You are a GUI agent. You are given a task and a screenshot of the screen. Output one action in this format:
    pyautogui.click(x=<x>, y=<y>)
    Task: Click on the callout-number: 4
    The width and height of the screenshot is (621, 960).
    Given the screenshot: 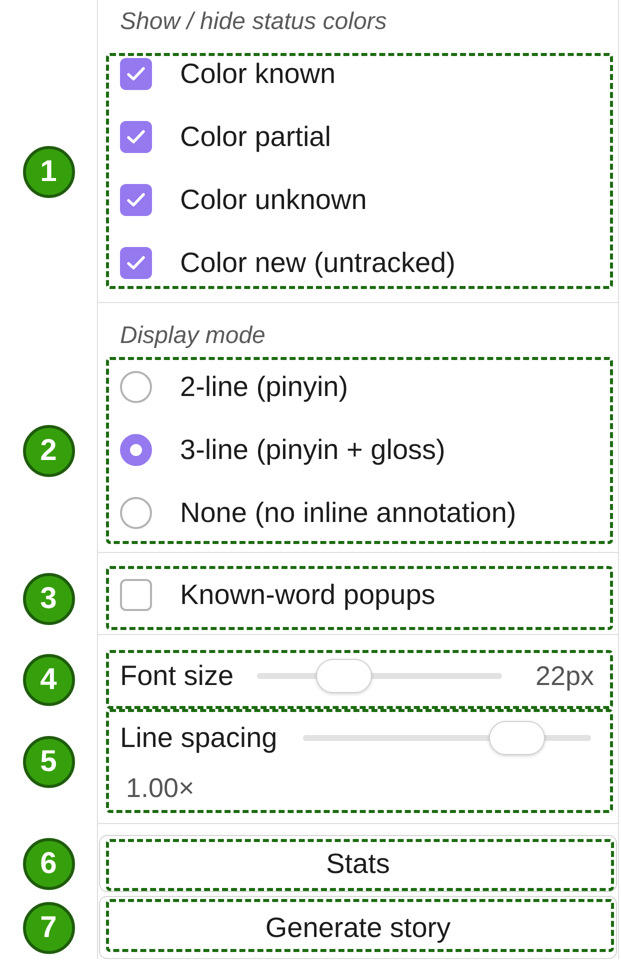 What is the action you would take?
    pyautogui.click(x=48, y=680)
    